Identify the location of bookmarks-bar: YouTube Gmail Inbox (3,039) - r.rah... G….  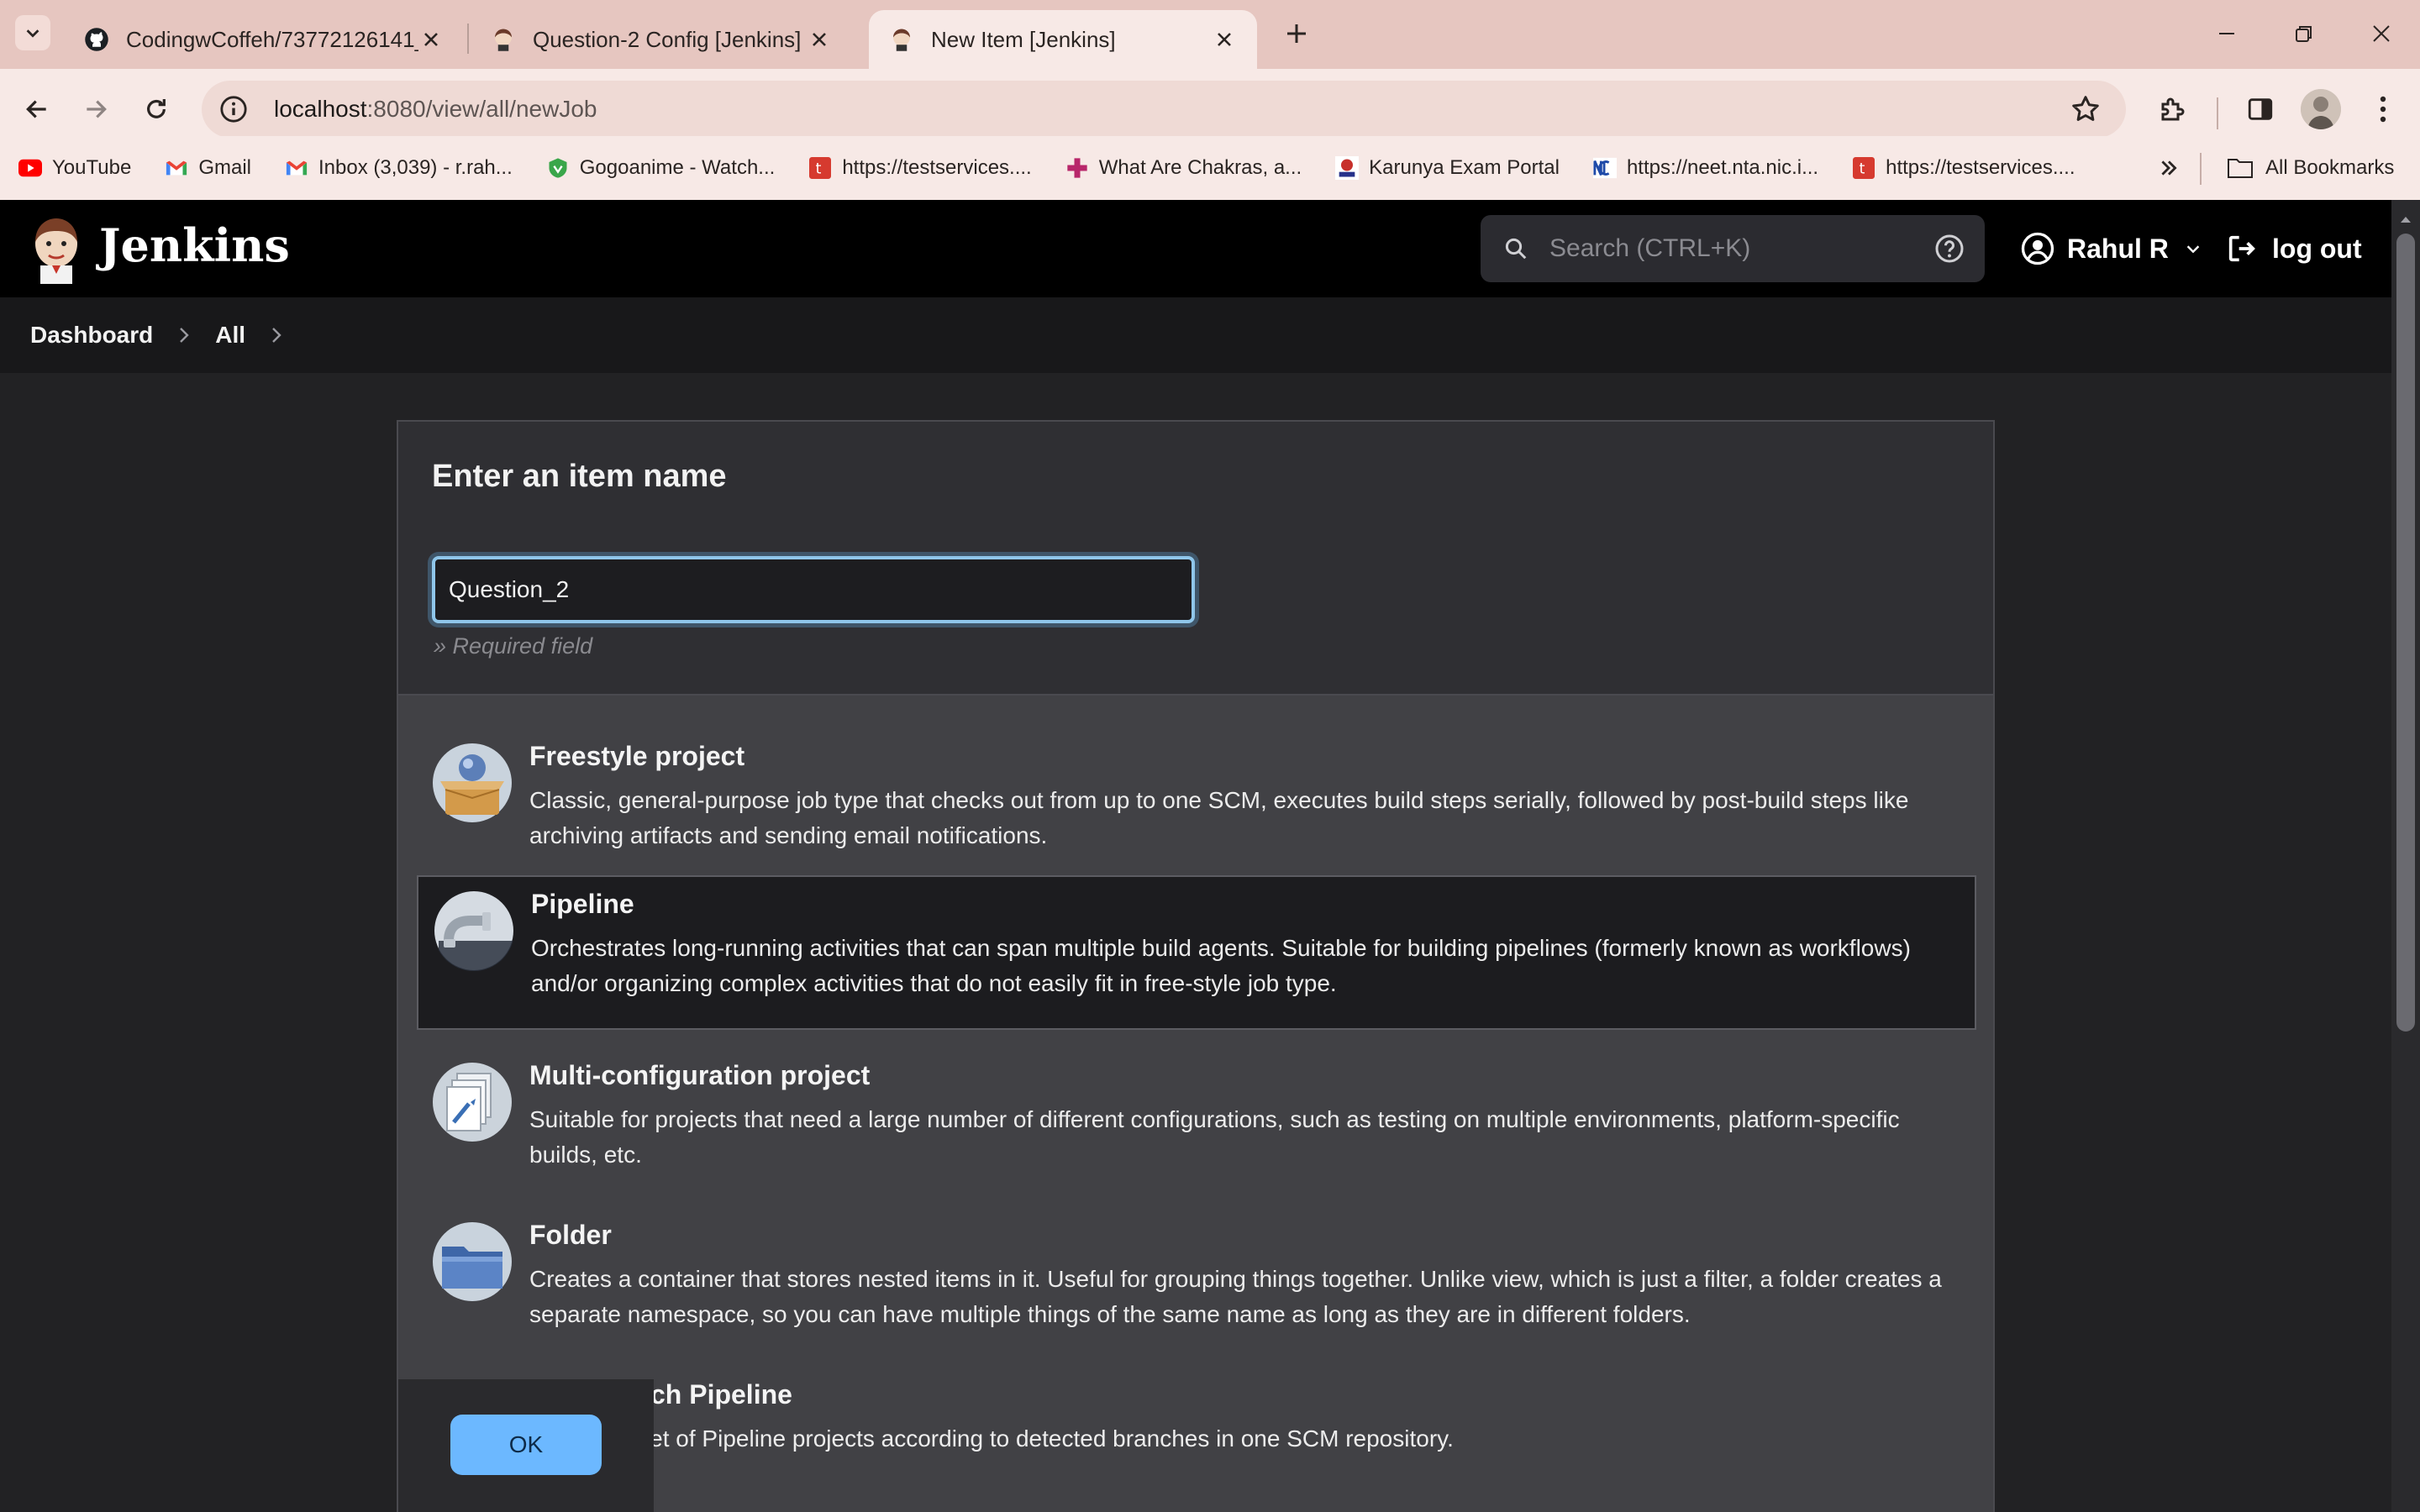
(1210, 168).